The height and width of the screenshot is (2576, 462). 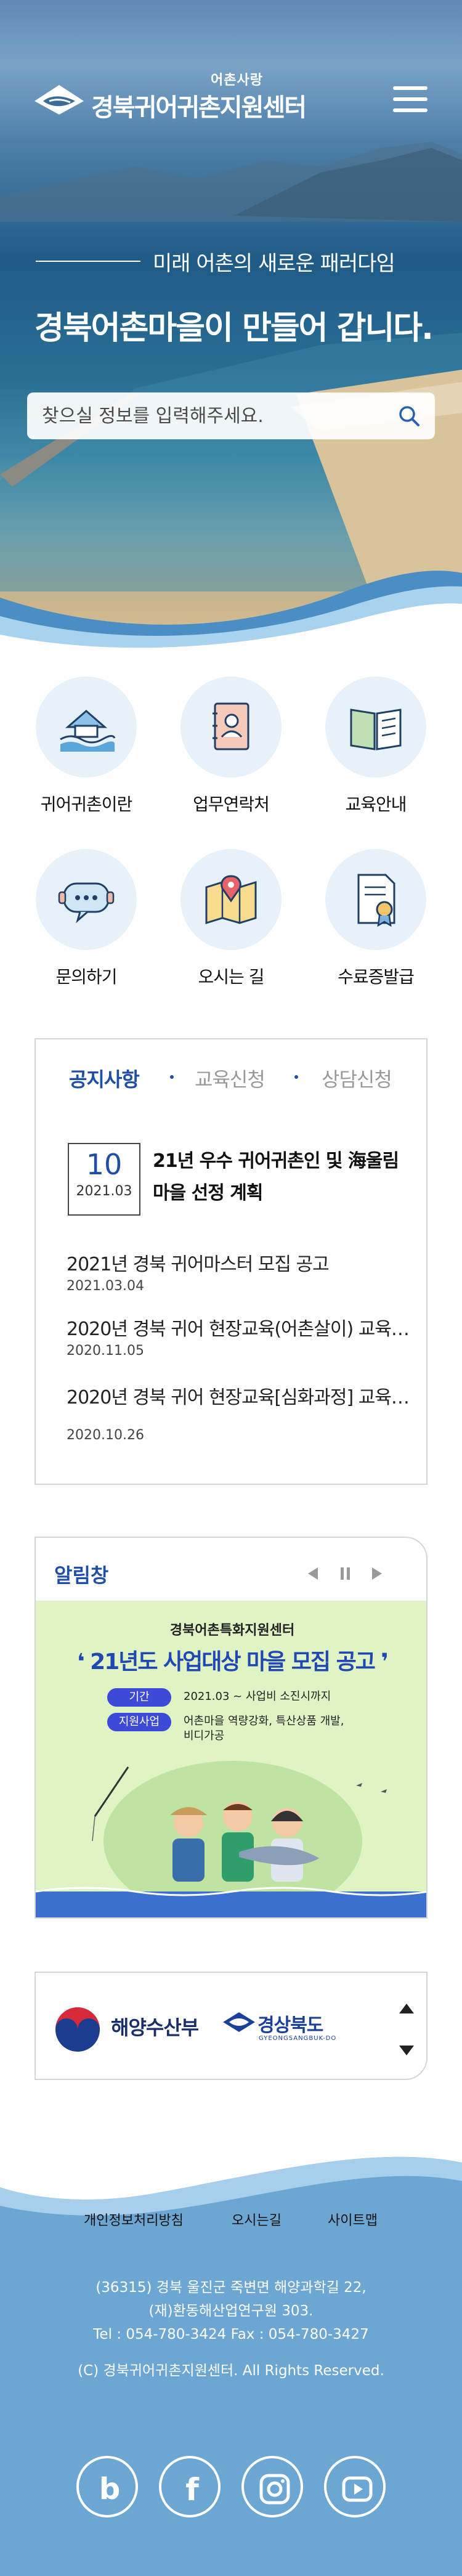 I want to click on hero-divider, so click(x=88, y=261).